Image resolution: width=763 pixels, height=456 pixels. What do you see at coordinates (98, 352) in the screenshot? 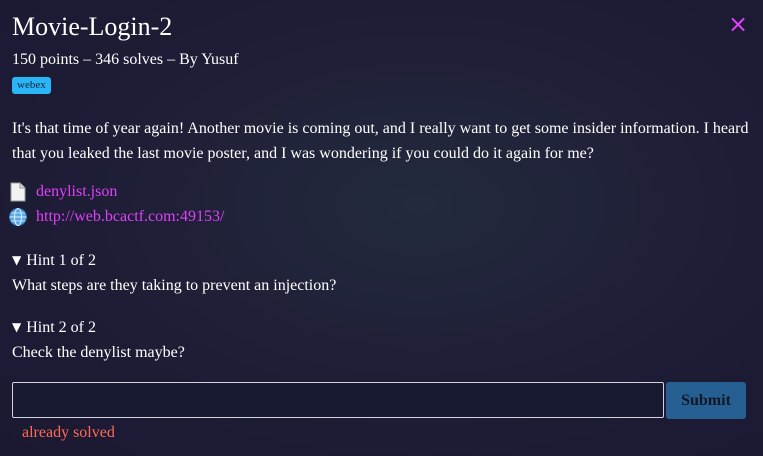
I see `hint-2-text: Check the denylist maybe?` at bounding box center [98, 352].